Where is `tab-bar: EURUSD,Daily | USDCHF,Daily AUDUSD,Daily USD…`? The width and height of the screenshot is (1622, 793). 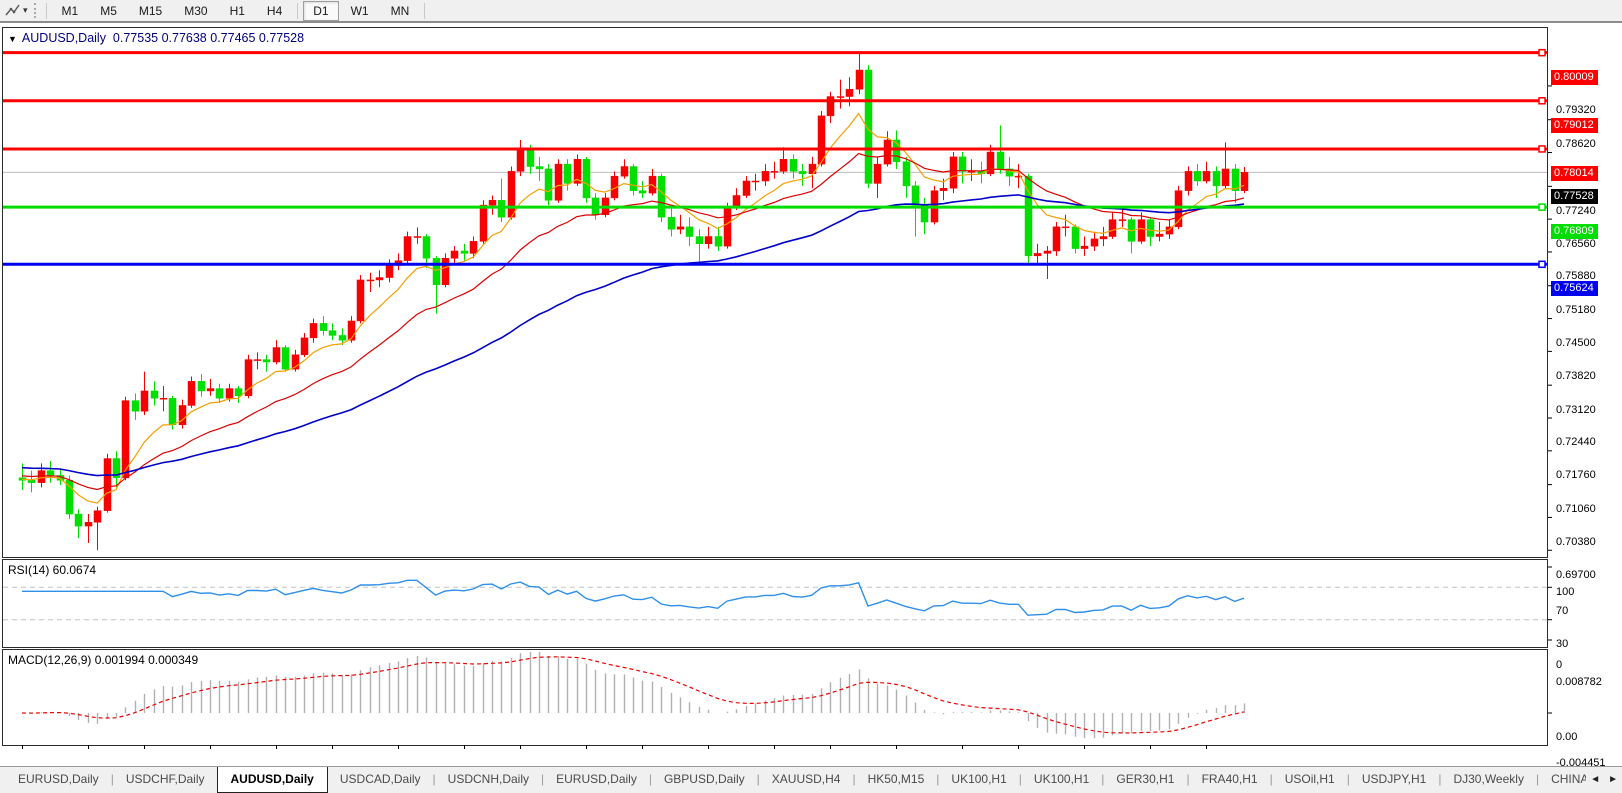
tab-bar: EURUSD,Daily | USDCHF,Daily AUDUSD,Daily USD… is located at coordinates (811, 779).